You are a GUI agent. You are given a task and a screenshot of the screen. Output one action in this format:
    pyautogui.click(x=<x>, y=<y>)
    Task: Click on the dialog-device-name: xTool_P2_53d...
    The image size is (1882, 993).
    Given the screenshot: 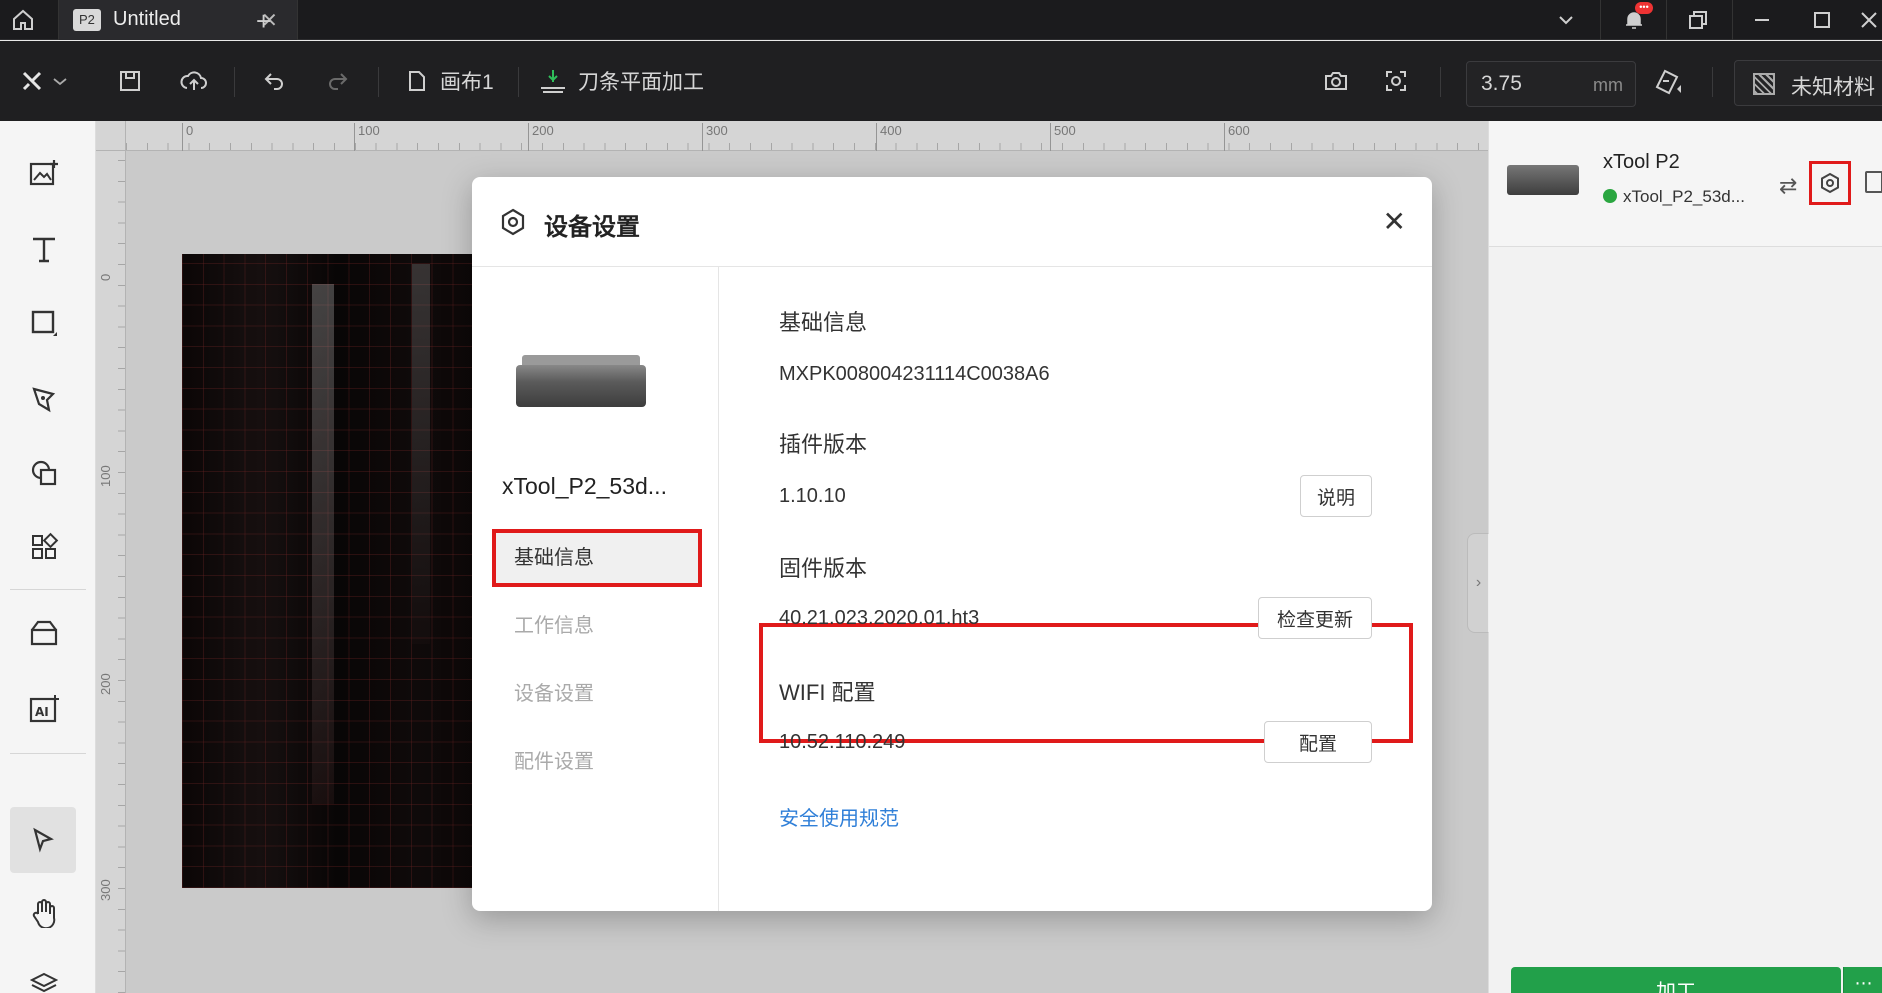 What is the action you would take?
    pyautogui.click(x=584, y=486)
    